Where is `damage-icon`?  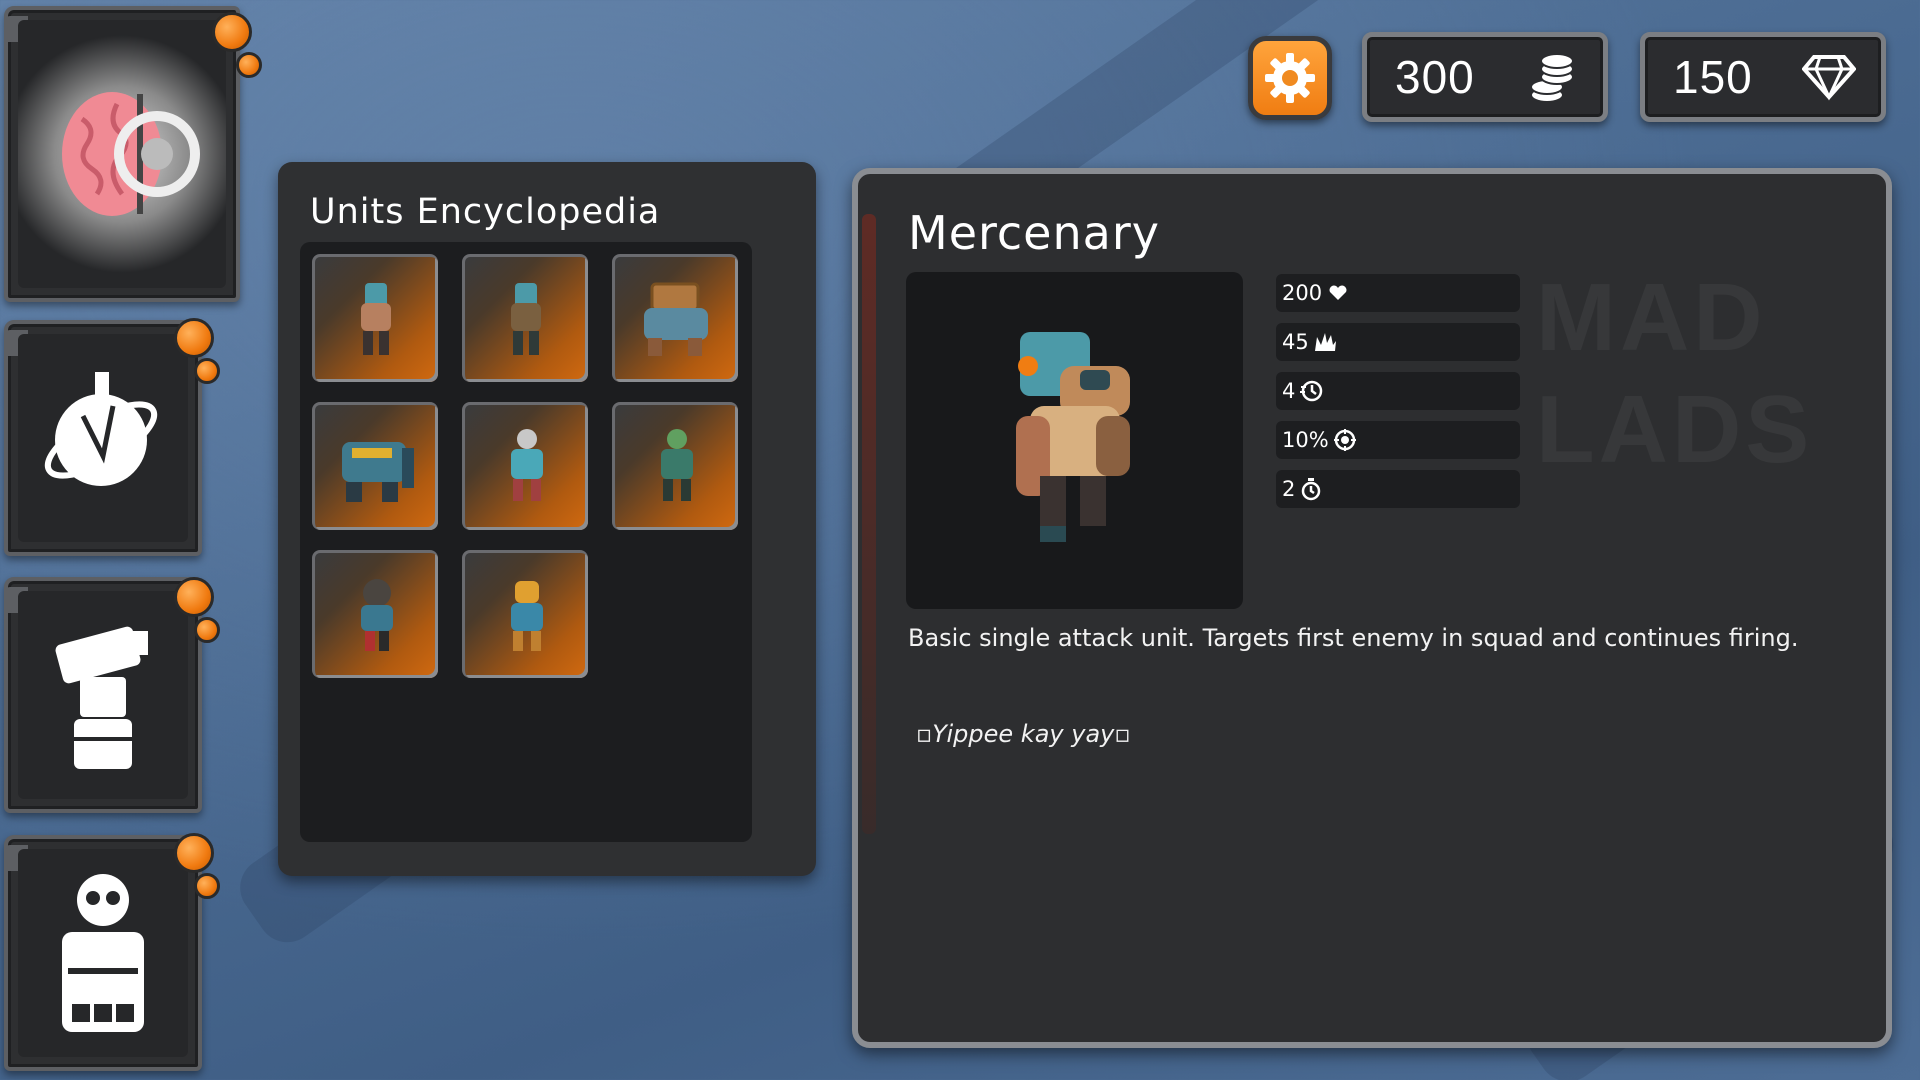
damage-icon is located at coordinates (1325, 342).